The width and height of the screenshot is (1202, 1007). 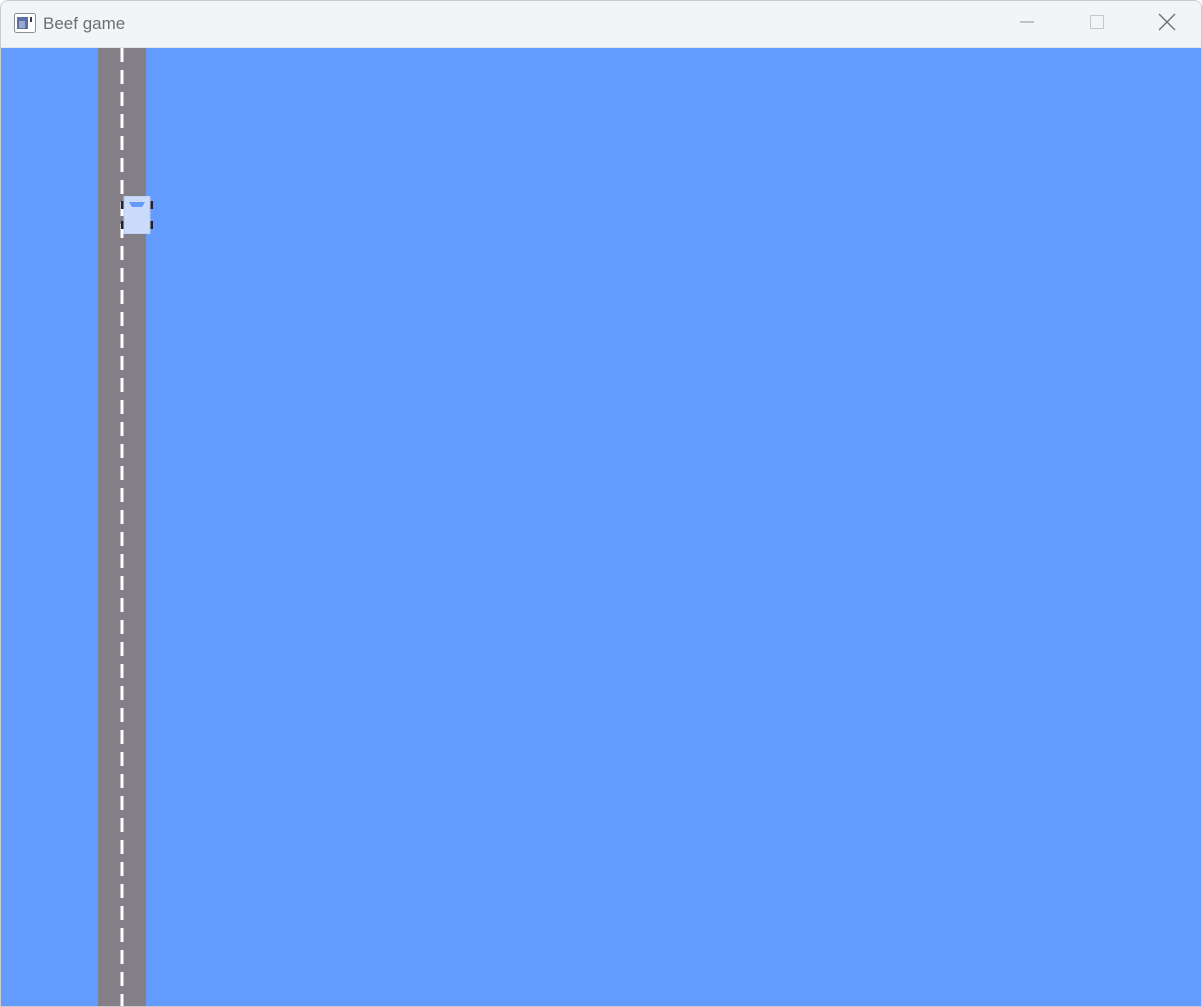 I want to click on maximize-button, so click(x=1097, y=24).